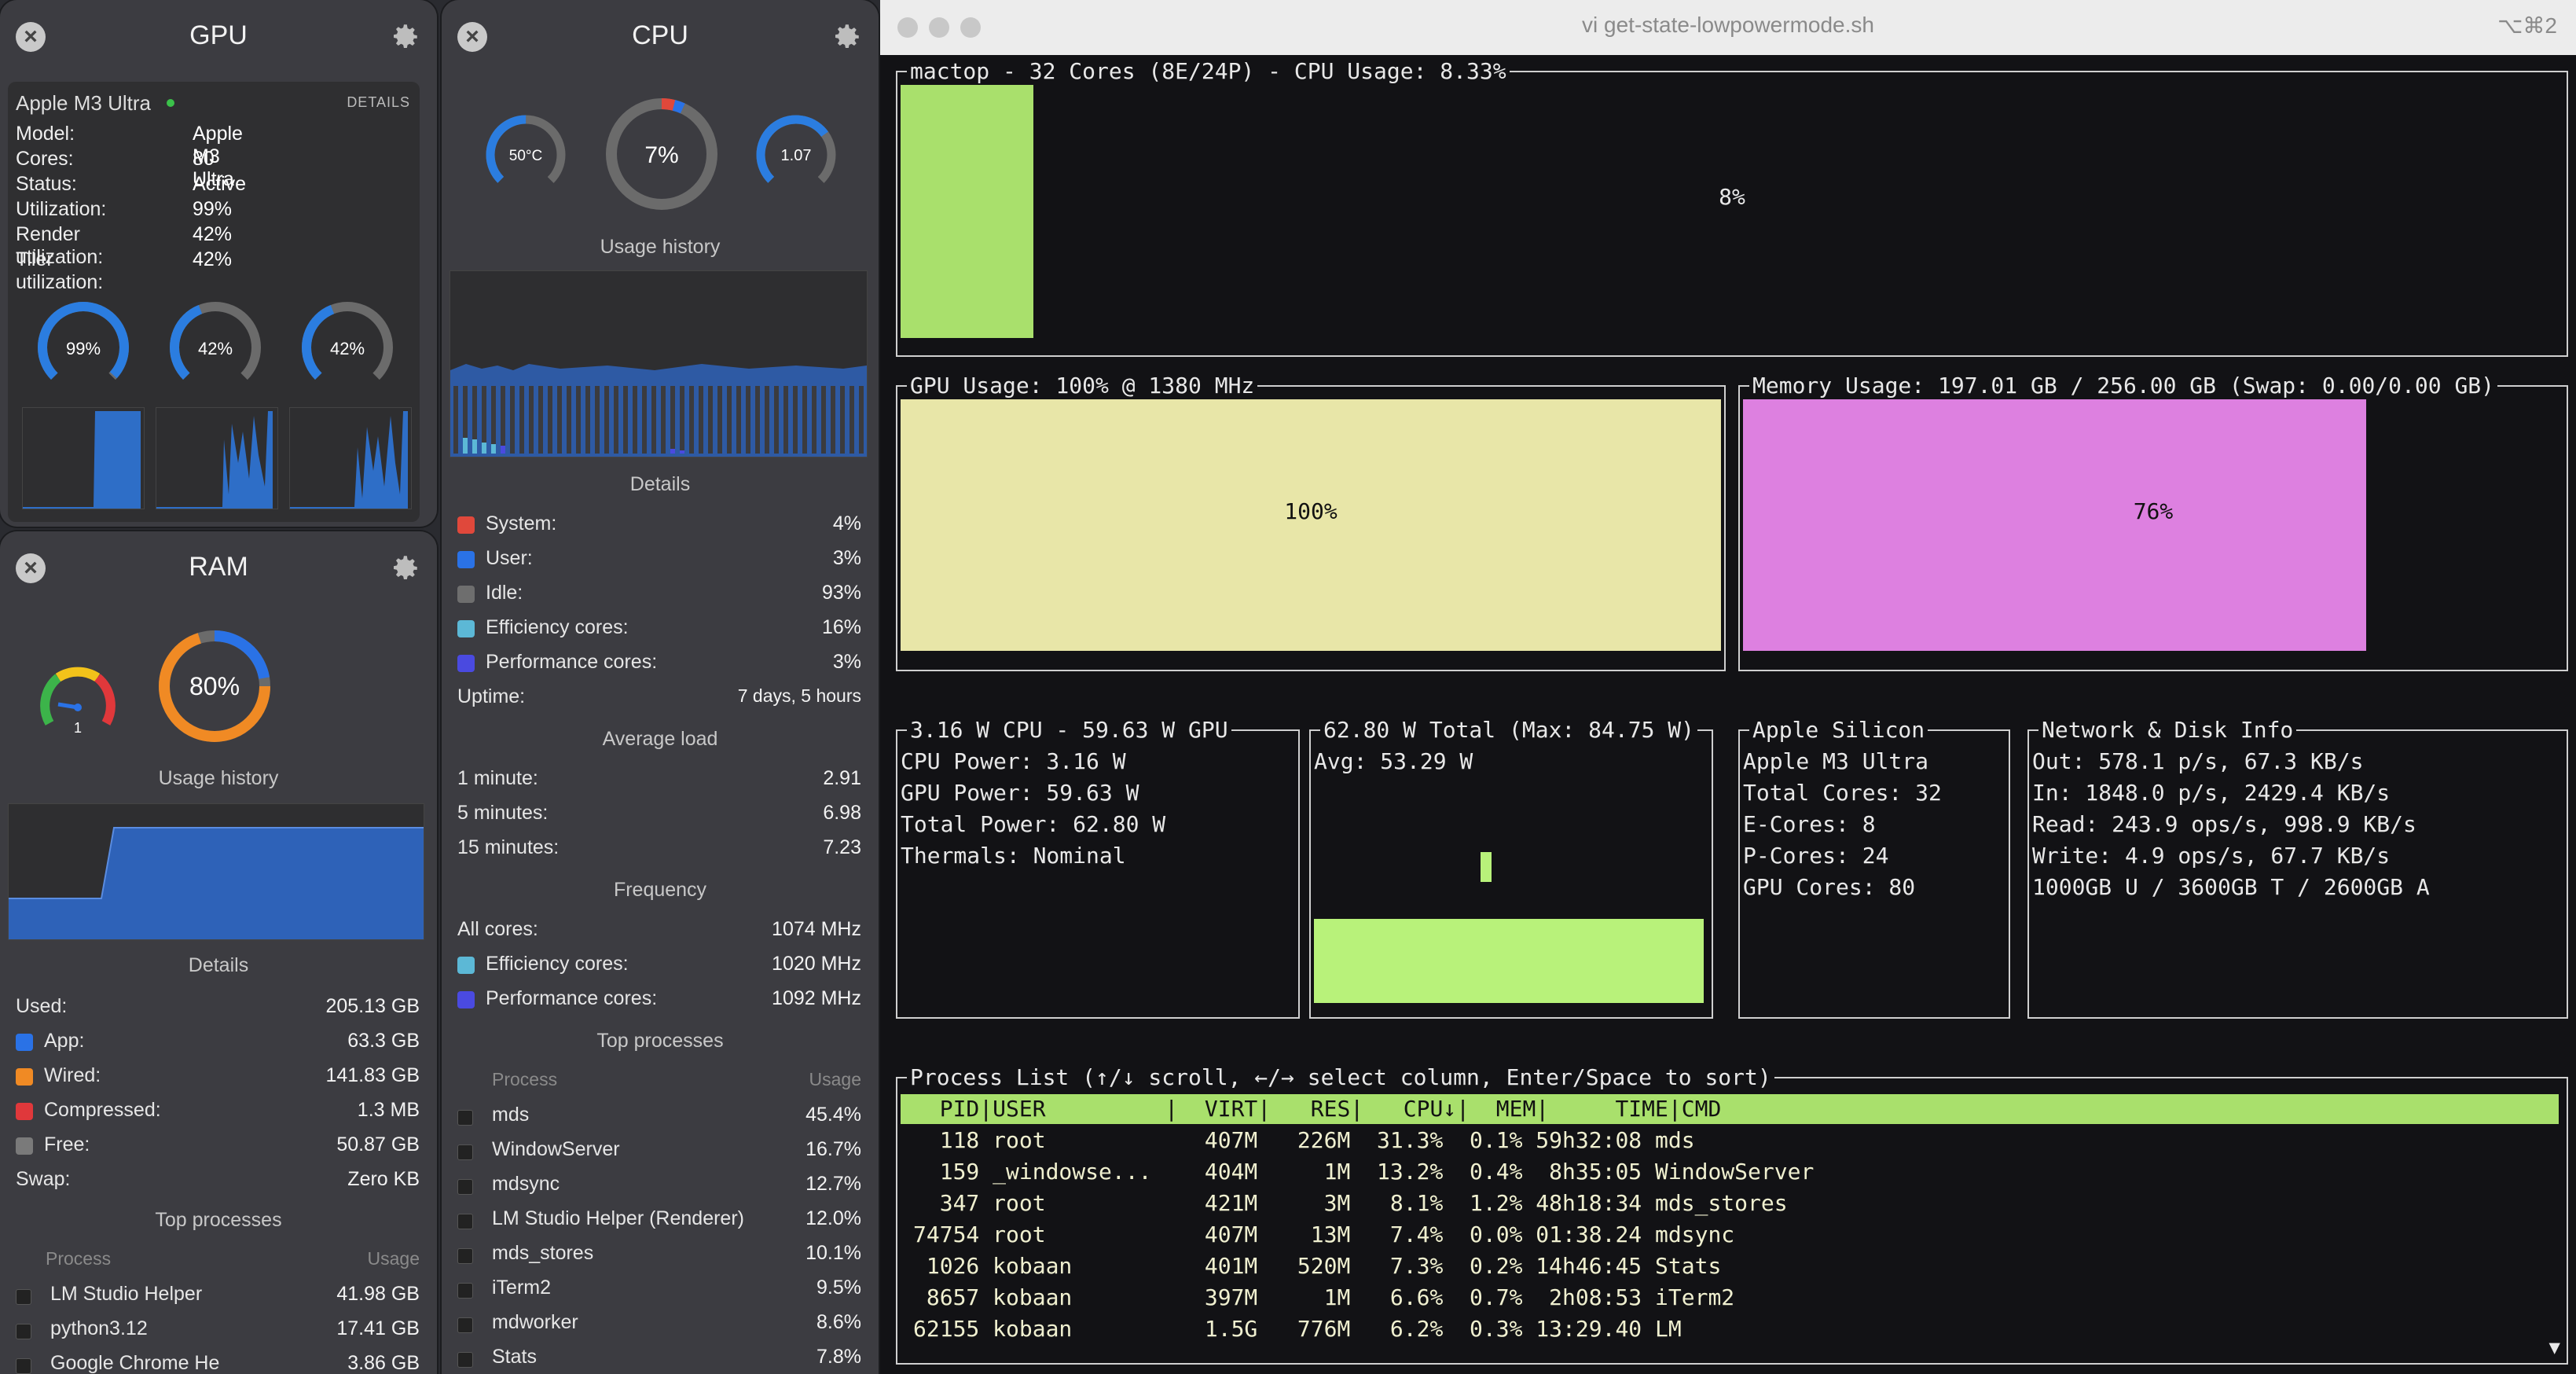  Describe the element at coordinates (1393, 761) in the screenshot. I see `average-power-text: Avg: 53.29 W` at that location.